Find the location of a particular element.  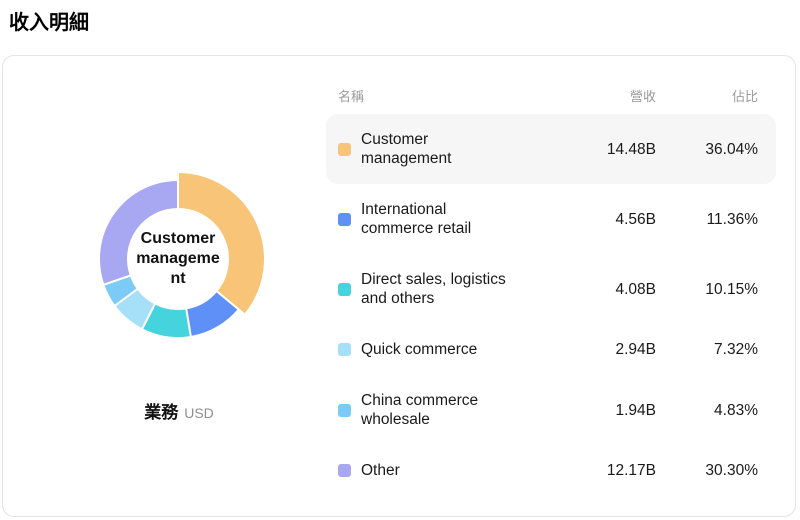

donut-center-label: Customer management is located at coordinates (178, 258).